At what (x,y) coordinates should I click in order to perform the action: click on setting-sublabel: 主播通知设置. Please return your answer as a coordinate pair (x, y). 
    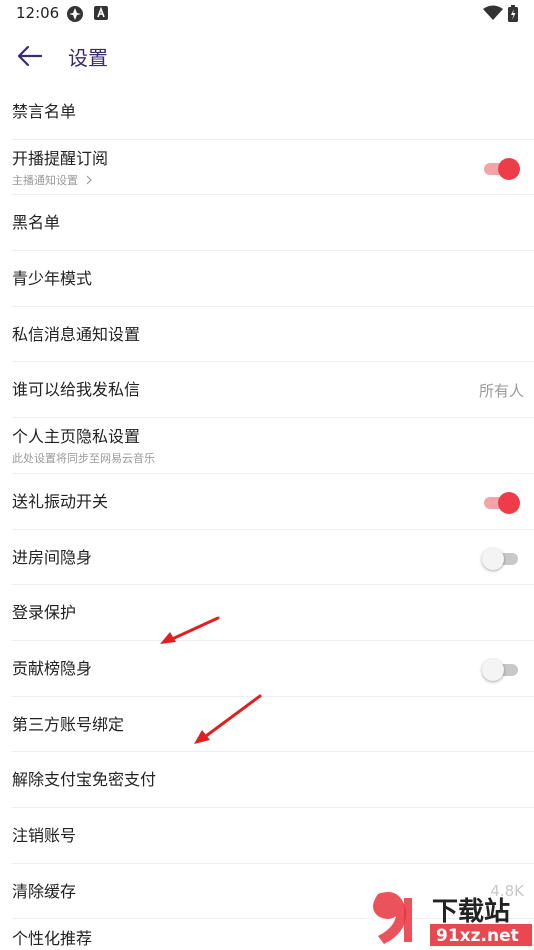
    Looking at the image, I should click on (45, 180).